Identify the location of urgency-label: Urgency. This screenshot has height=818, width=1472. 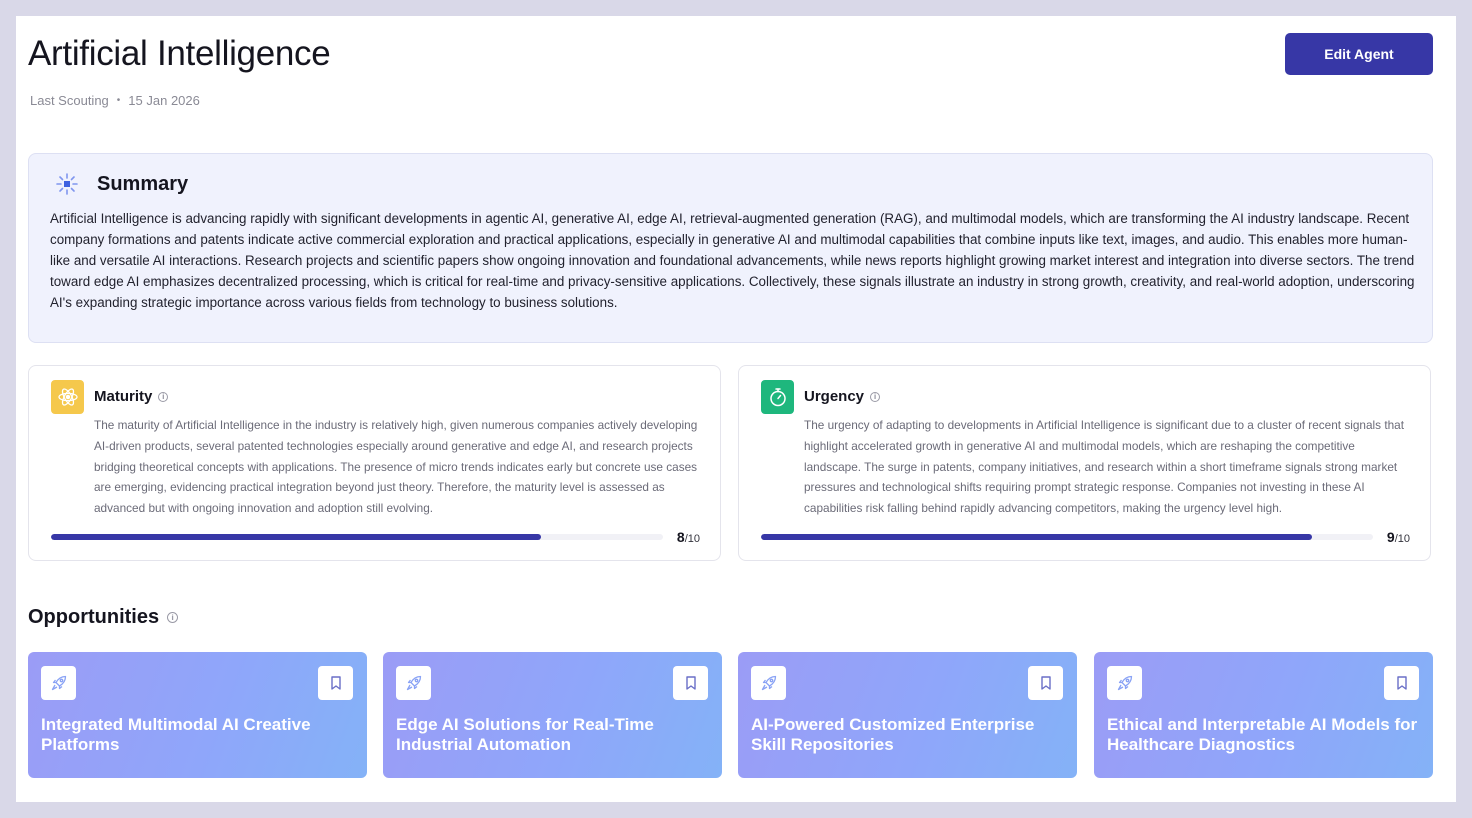
(834, 396).